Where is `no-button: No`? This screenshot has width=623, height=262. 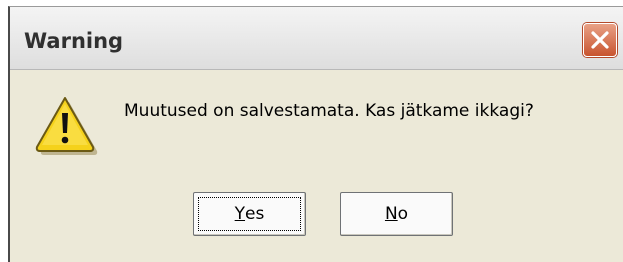 no-button: No is located at coordinates (396, 214).